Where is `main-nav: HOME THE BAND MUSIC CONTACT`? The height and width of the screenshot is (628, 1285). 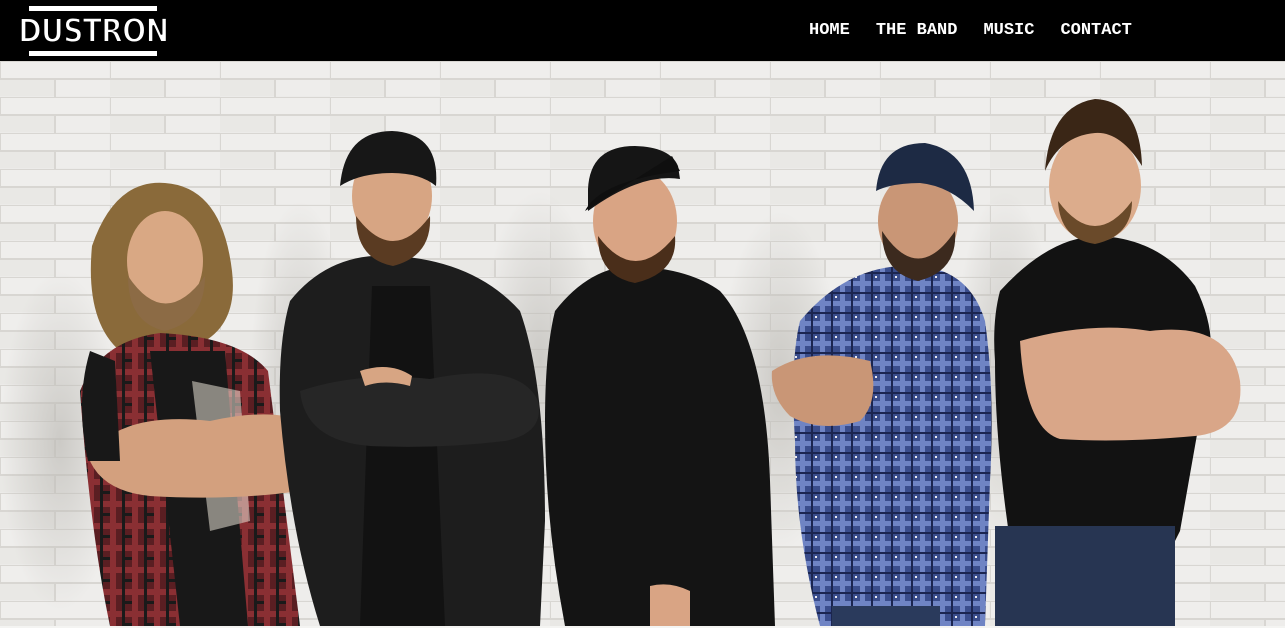
main-nav: HOME THE BAND MUSIC CONTACT is located at coordinates (970, 31).